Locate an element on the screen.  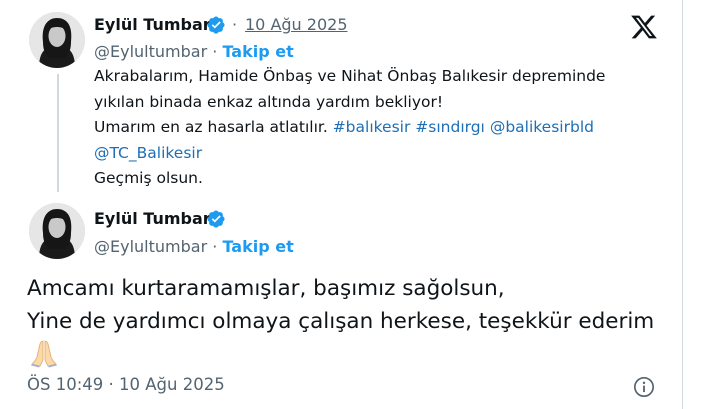
thread-connector is located at coordinates (58, 133).